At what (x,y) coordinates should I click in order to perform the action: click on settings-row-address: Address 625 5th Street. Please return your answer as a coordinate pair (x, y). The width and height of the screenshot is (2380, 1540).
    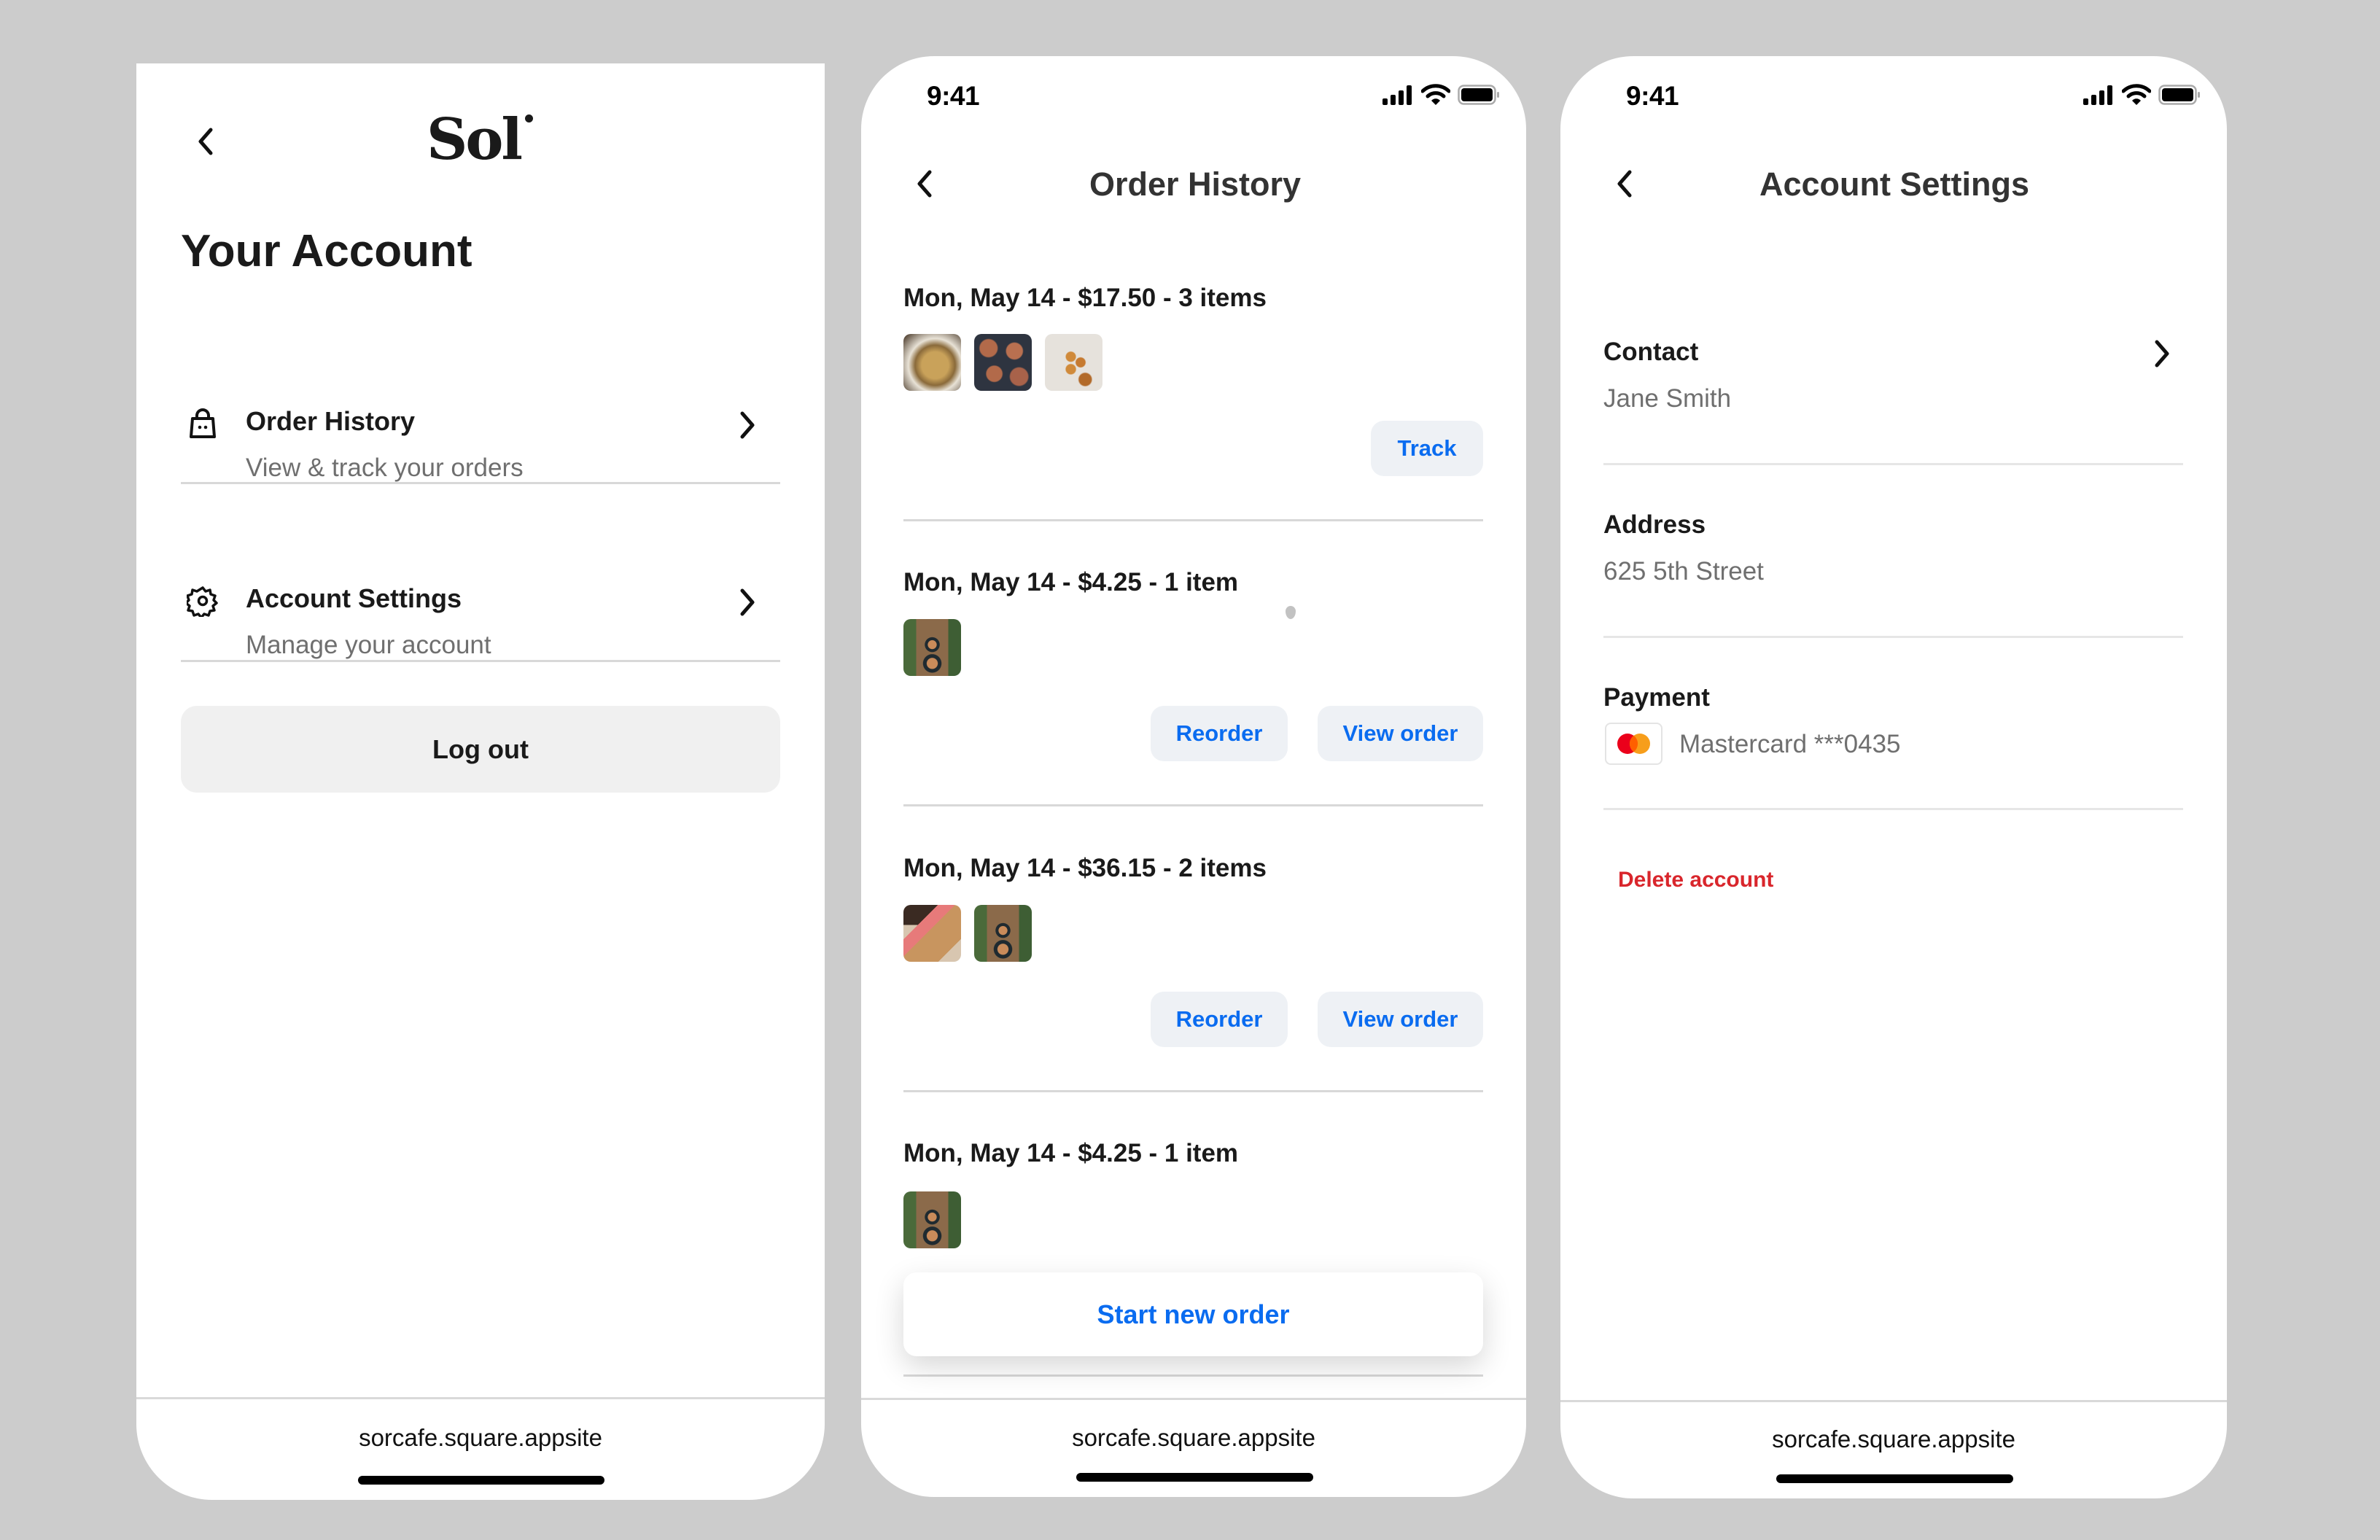
    Looking at the image, I should click on (1893, 565).